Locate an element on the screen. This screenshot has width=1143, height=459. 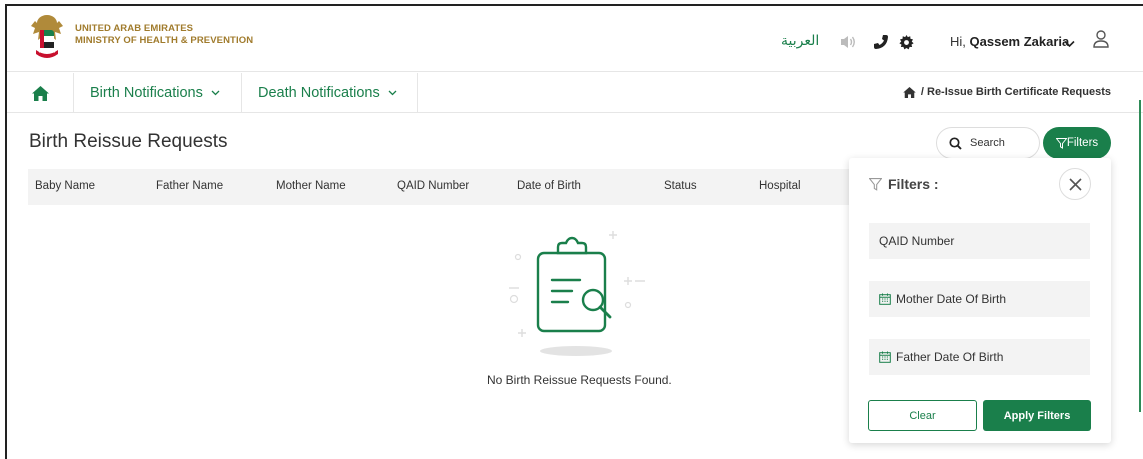
user-name: Qassem Zakaria is located at coordinates (1019, 41).